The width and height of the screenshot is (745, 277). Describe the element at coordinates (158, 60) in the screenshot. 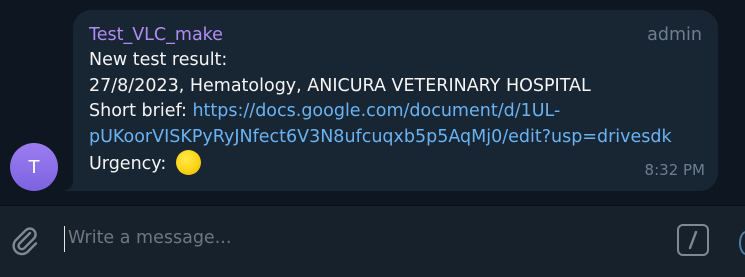

I see `message-line-1: New test result:` at that location.